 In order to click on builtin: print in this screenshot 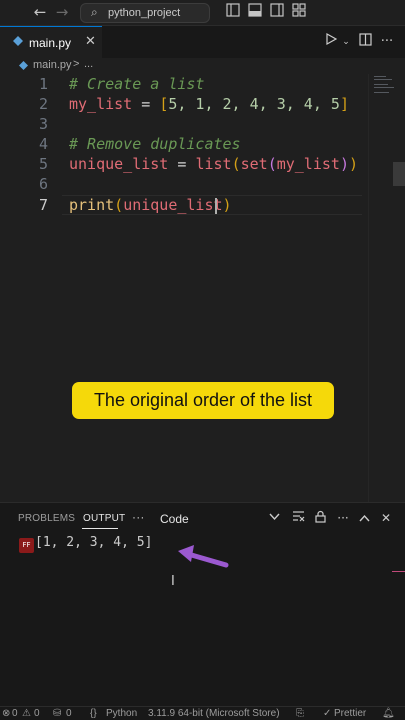, I will do `click(92, 205)`.